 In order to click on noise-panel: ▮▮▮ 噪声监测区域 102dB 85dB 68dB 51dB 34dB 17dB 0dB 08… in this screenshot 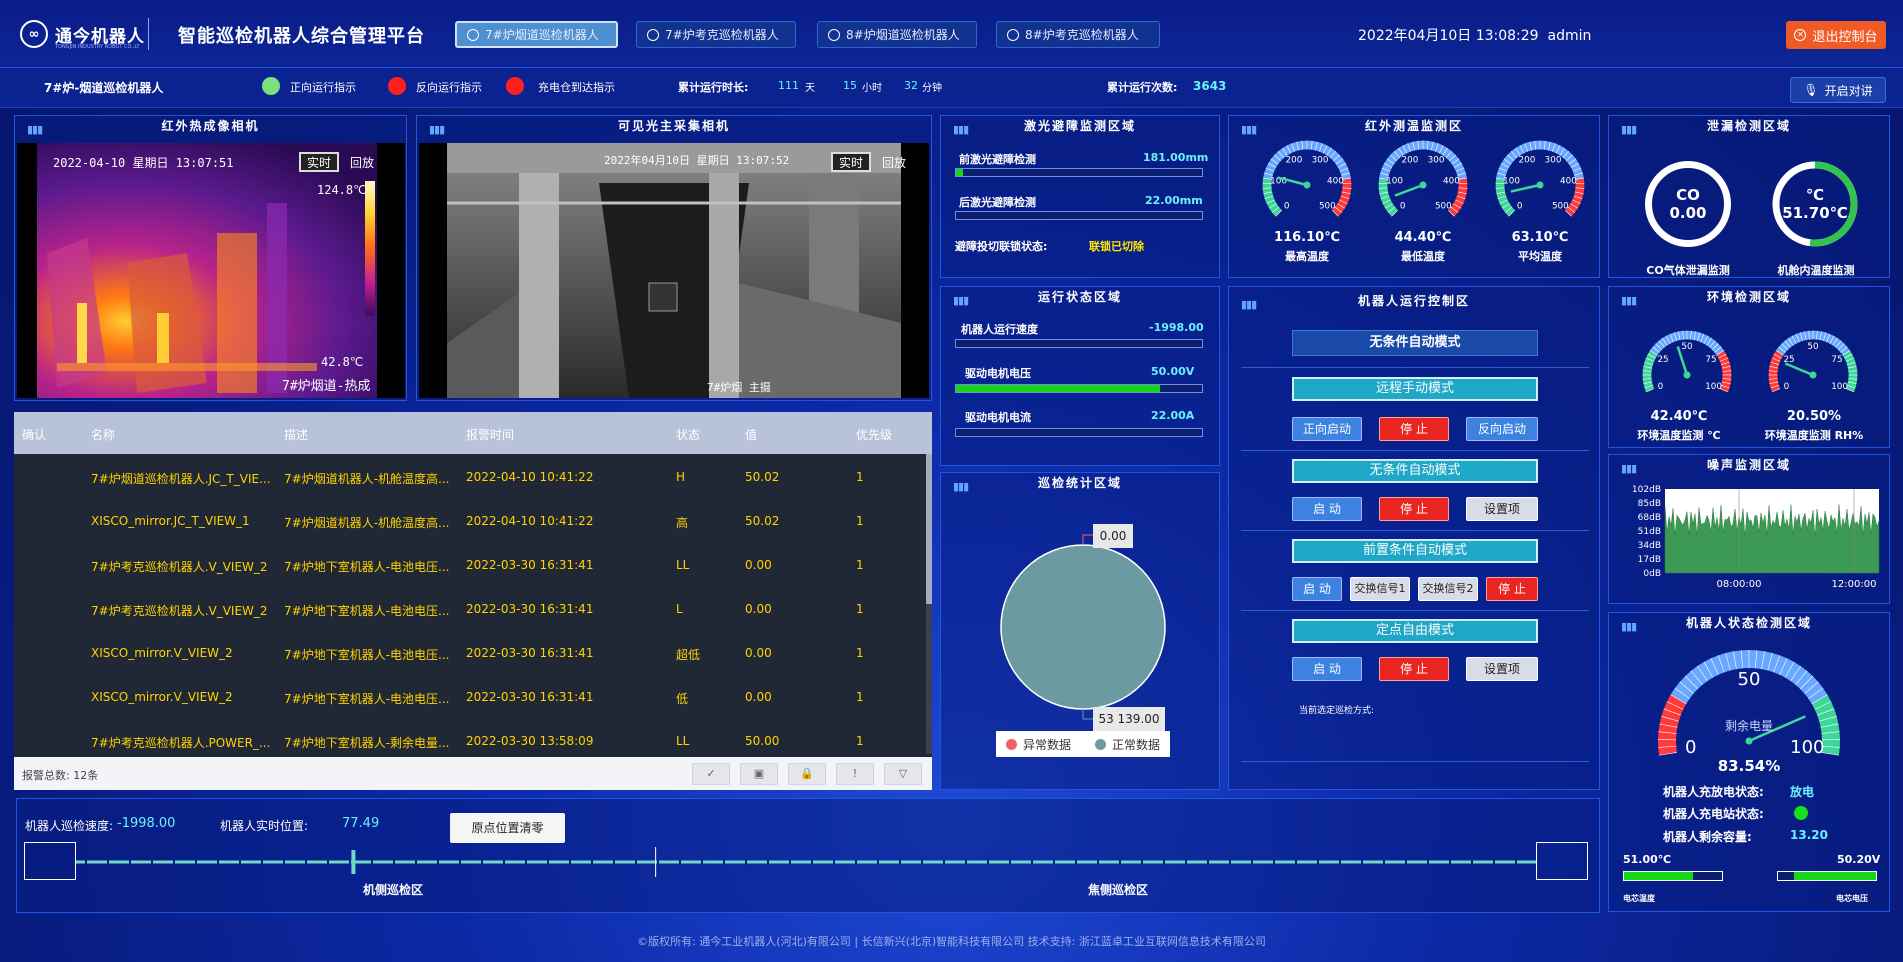, I will do `click(1749, 529)`.